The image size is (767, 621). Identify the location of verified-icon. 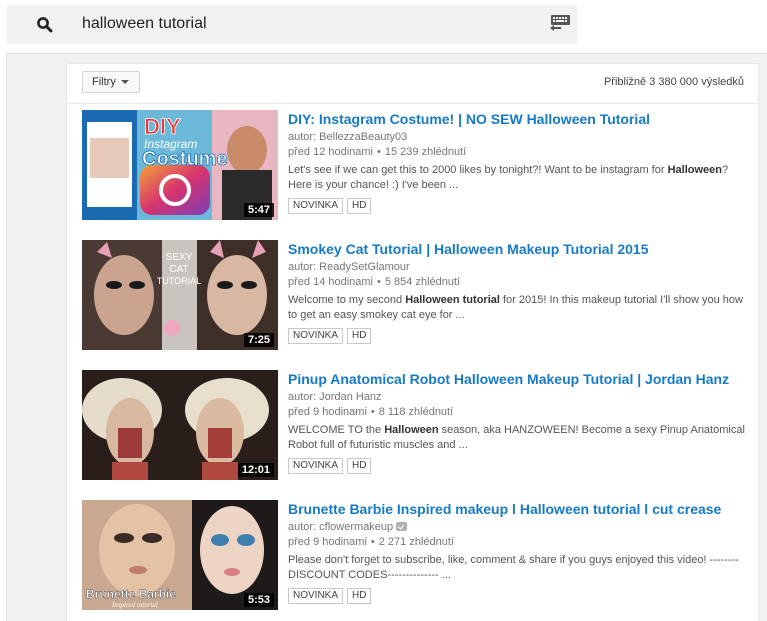
(402, 526).